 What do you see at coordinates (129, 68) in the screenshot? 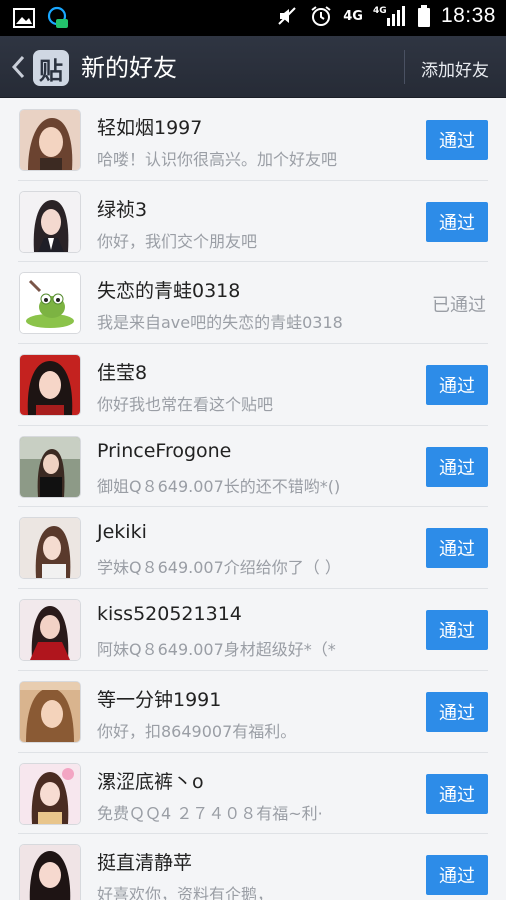
I see `page-title: 新的好友` at bounding box center [129, 68].